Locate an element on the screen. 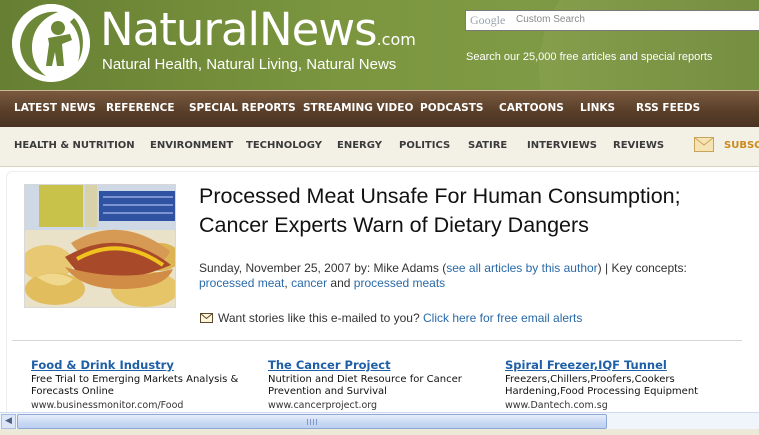  envelope-icon is located at coordinates (206, 318).